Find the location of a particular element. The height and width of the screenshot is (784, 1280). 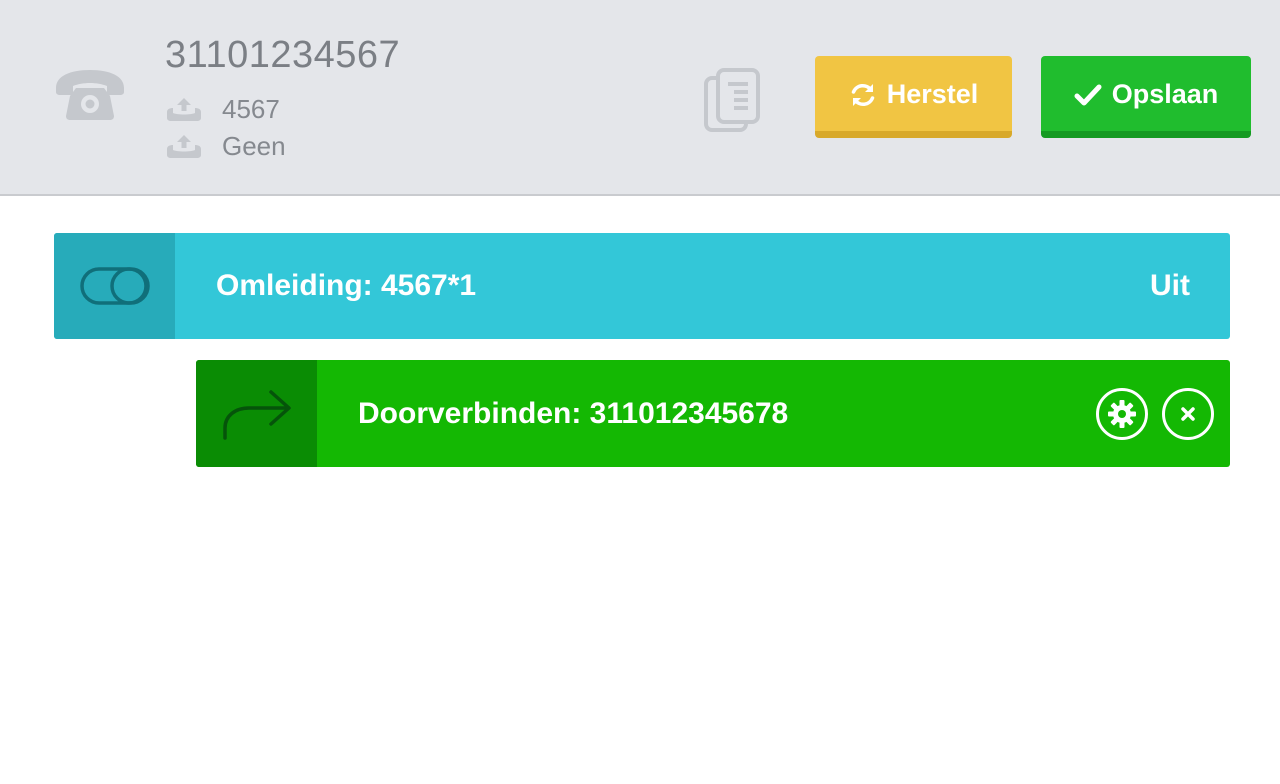

forward-icon-box is located at coordinates (256, 413).